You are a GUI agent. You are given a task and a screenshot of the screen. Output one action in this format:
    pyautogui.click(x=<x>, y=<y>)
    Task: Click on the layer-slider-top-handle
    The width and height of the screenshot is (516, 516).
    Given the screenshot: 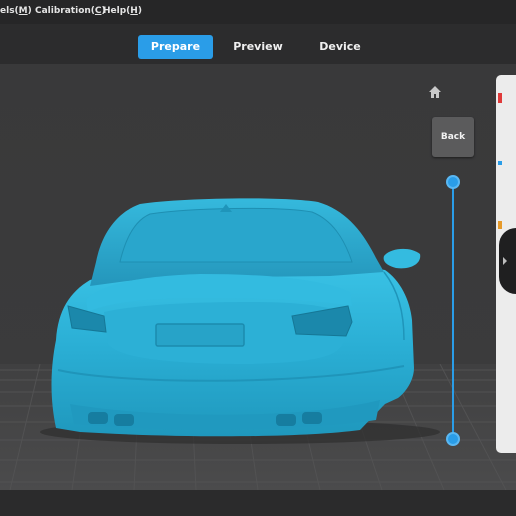 What is the action you would take?
    pyautogui.click(x=453, y=182)
    